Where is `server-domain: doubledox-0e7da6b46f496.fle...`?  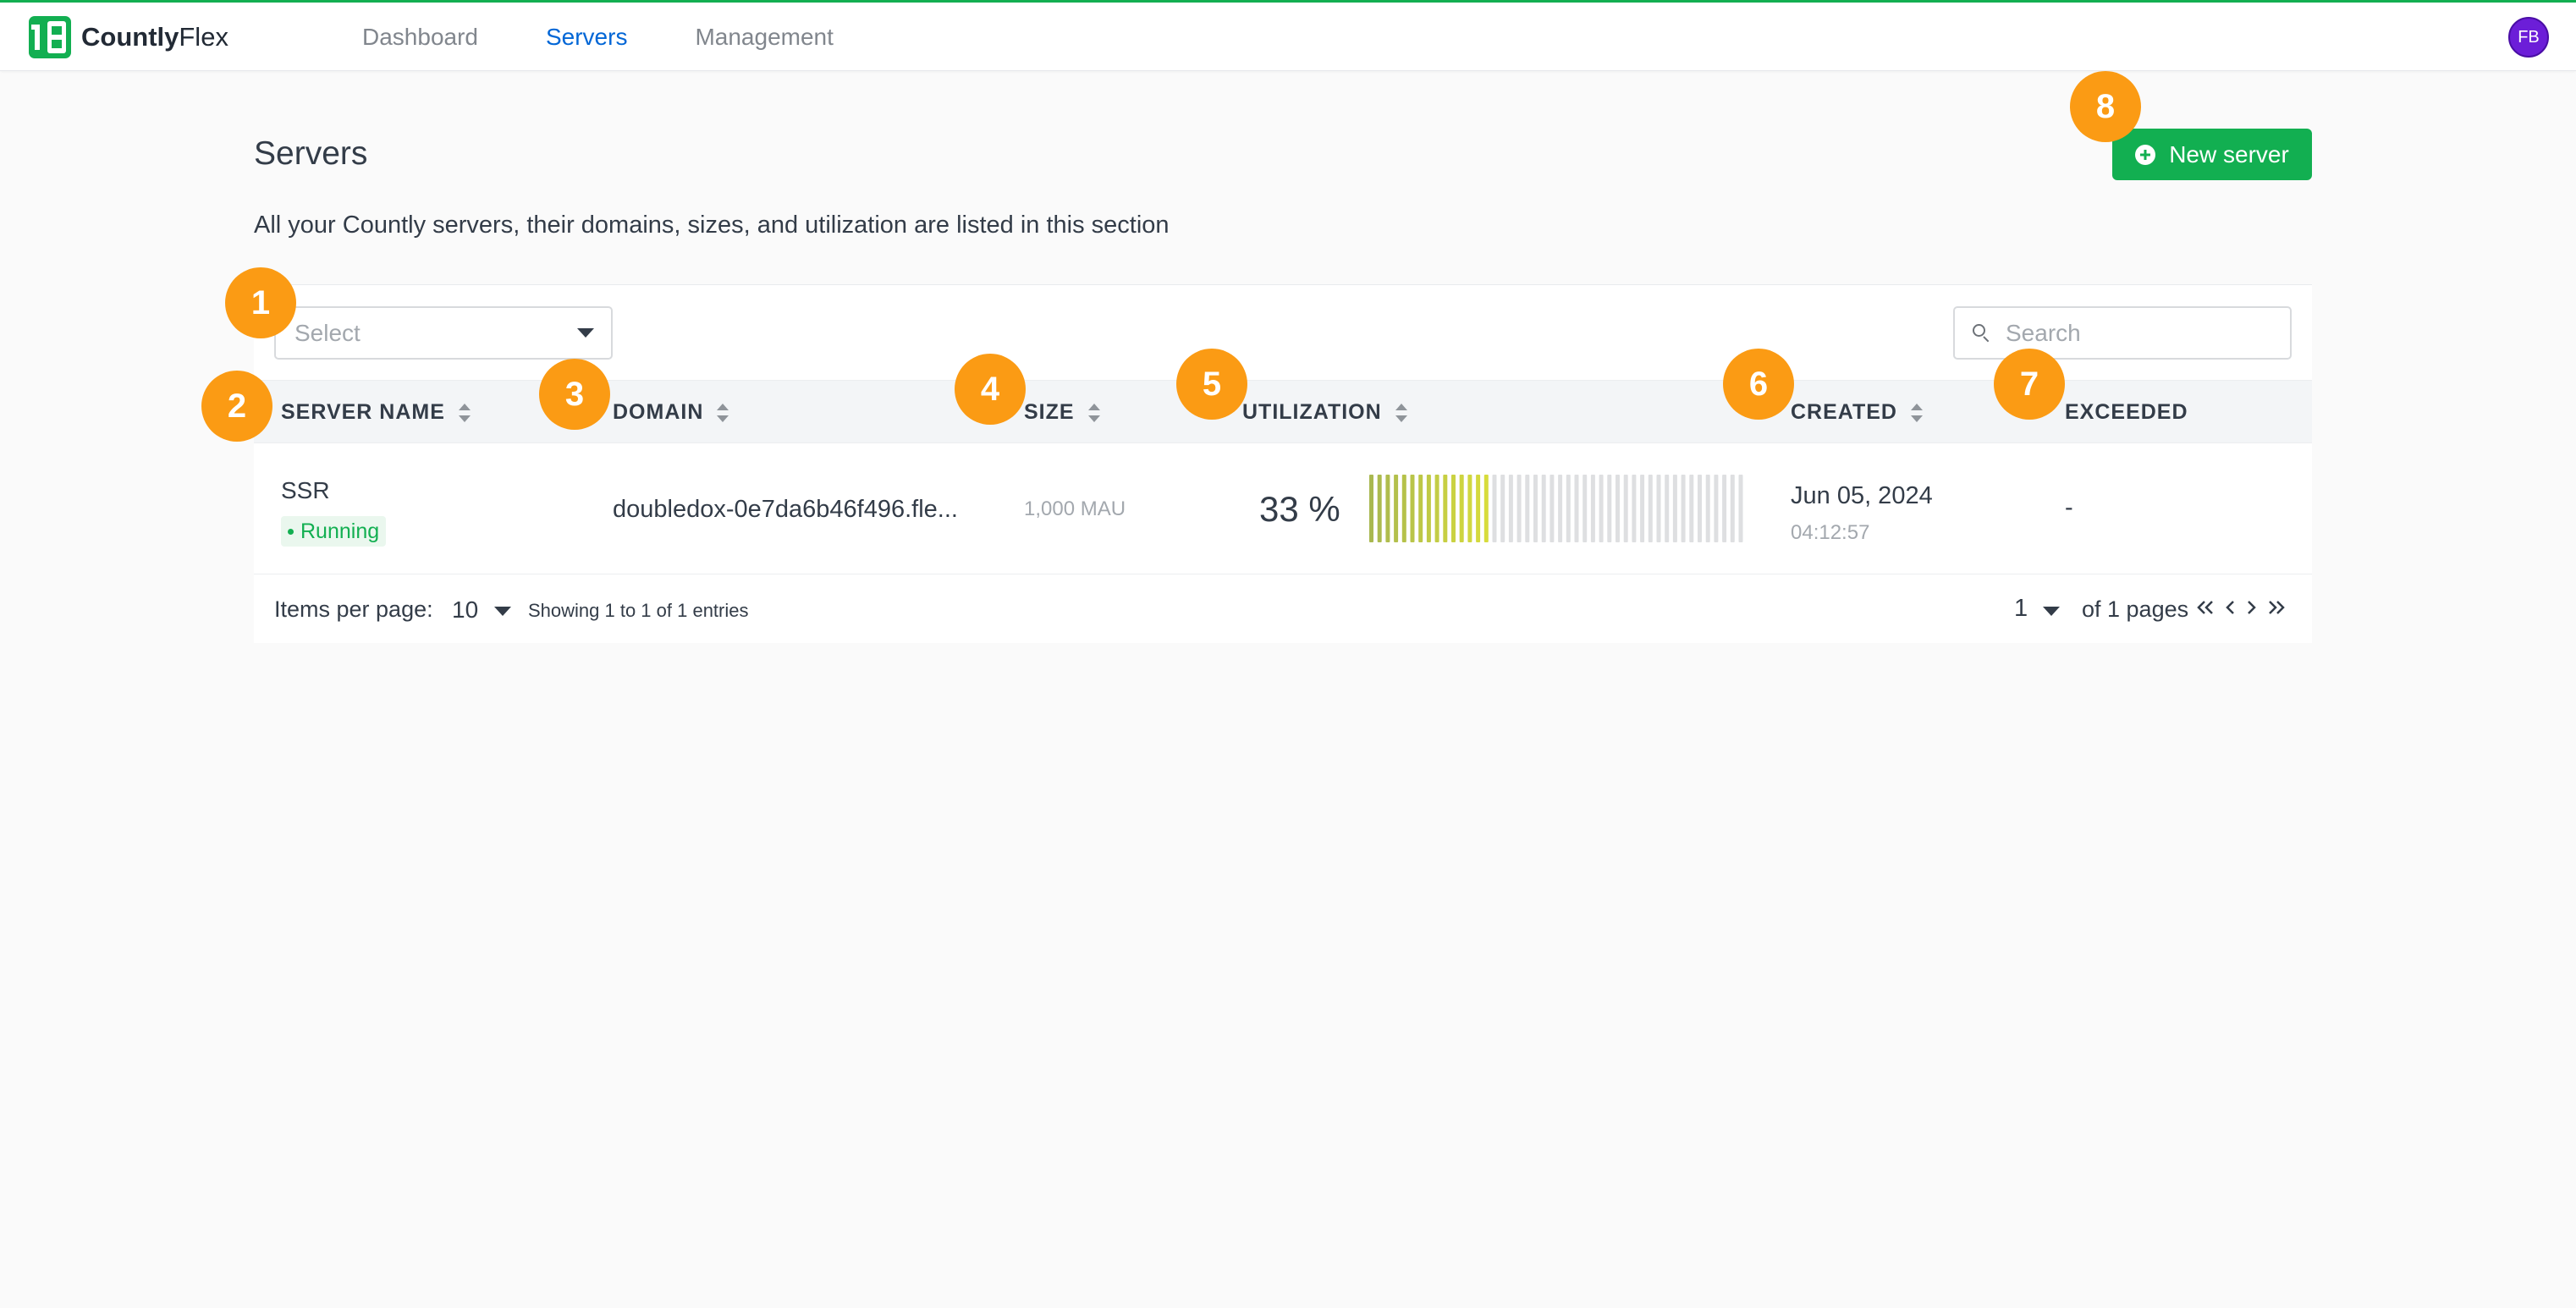
server-domain: doubledox-0e7da6b46f496.fle... is located at coordinates (785, 510).